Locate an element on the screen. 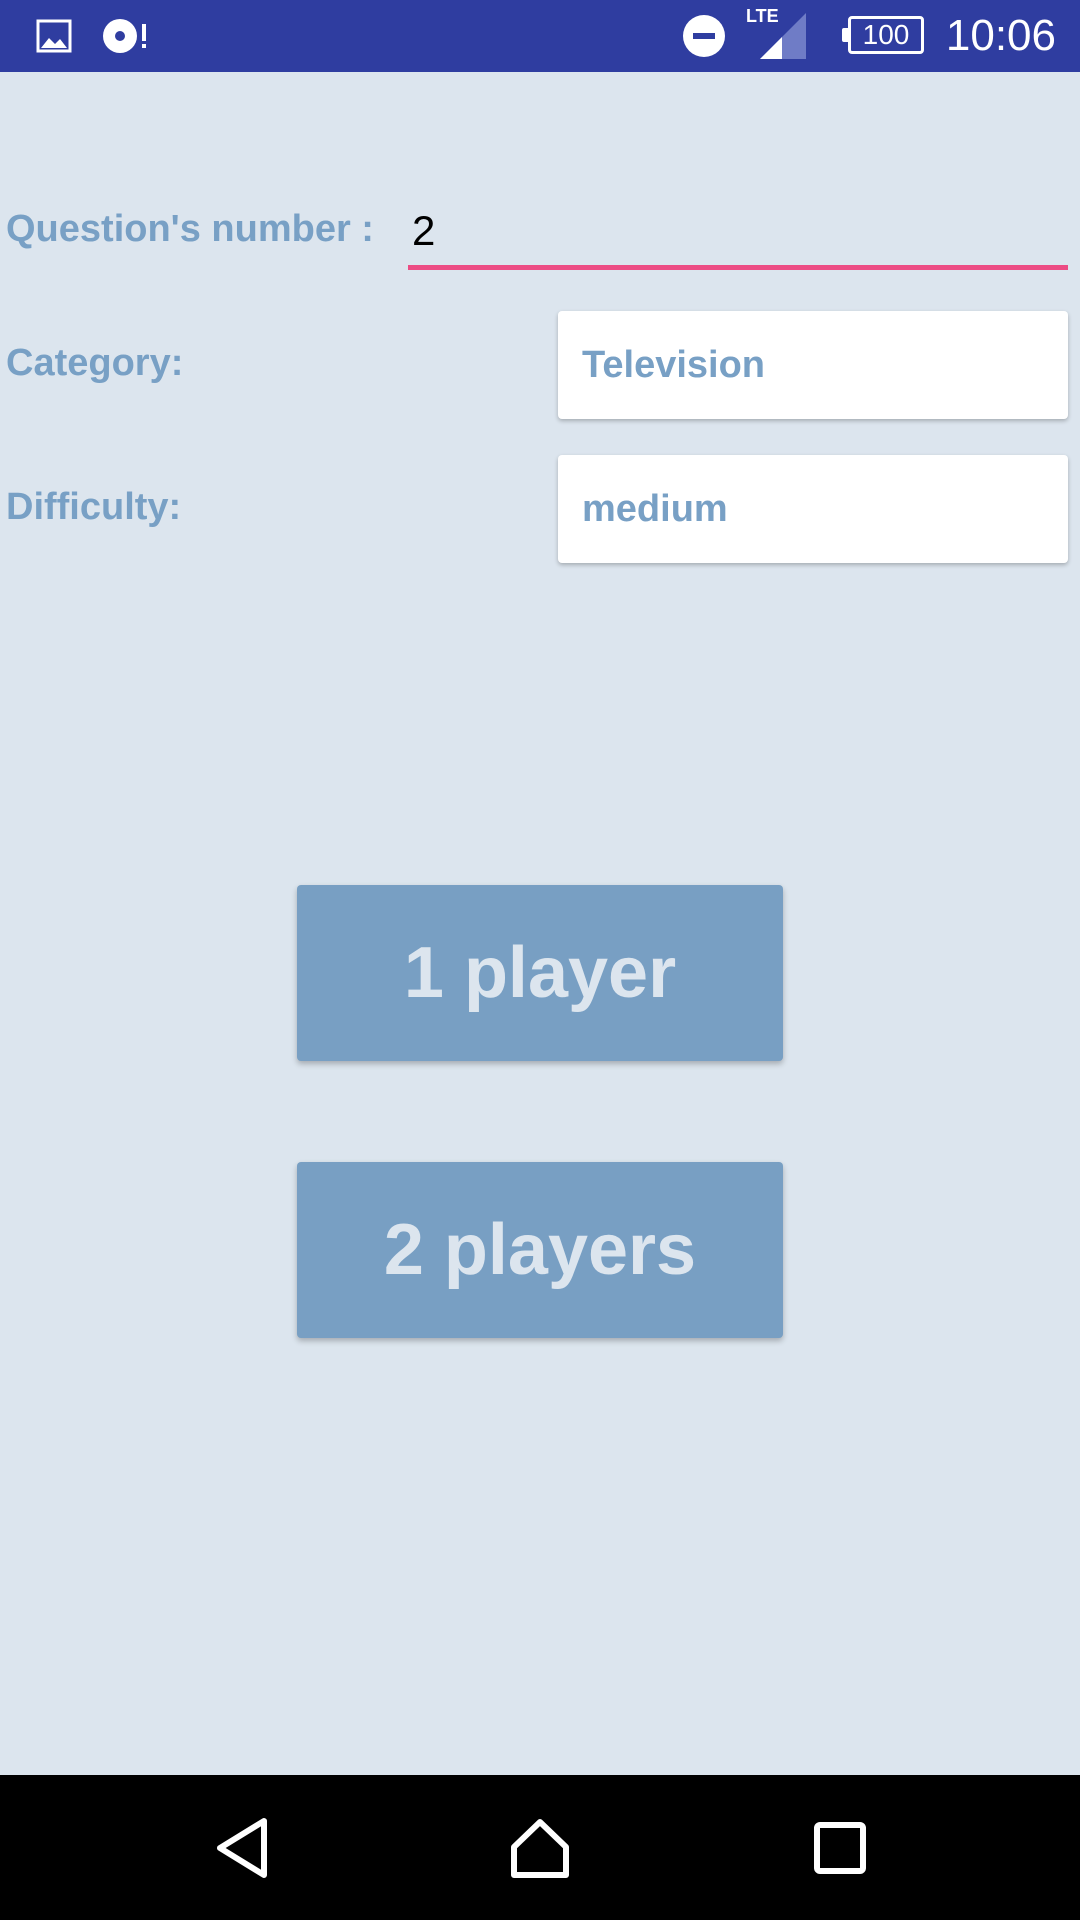 The image size is (1080, 1920). recents-icon is located at coordinates (840, 1847).